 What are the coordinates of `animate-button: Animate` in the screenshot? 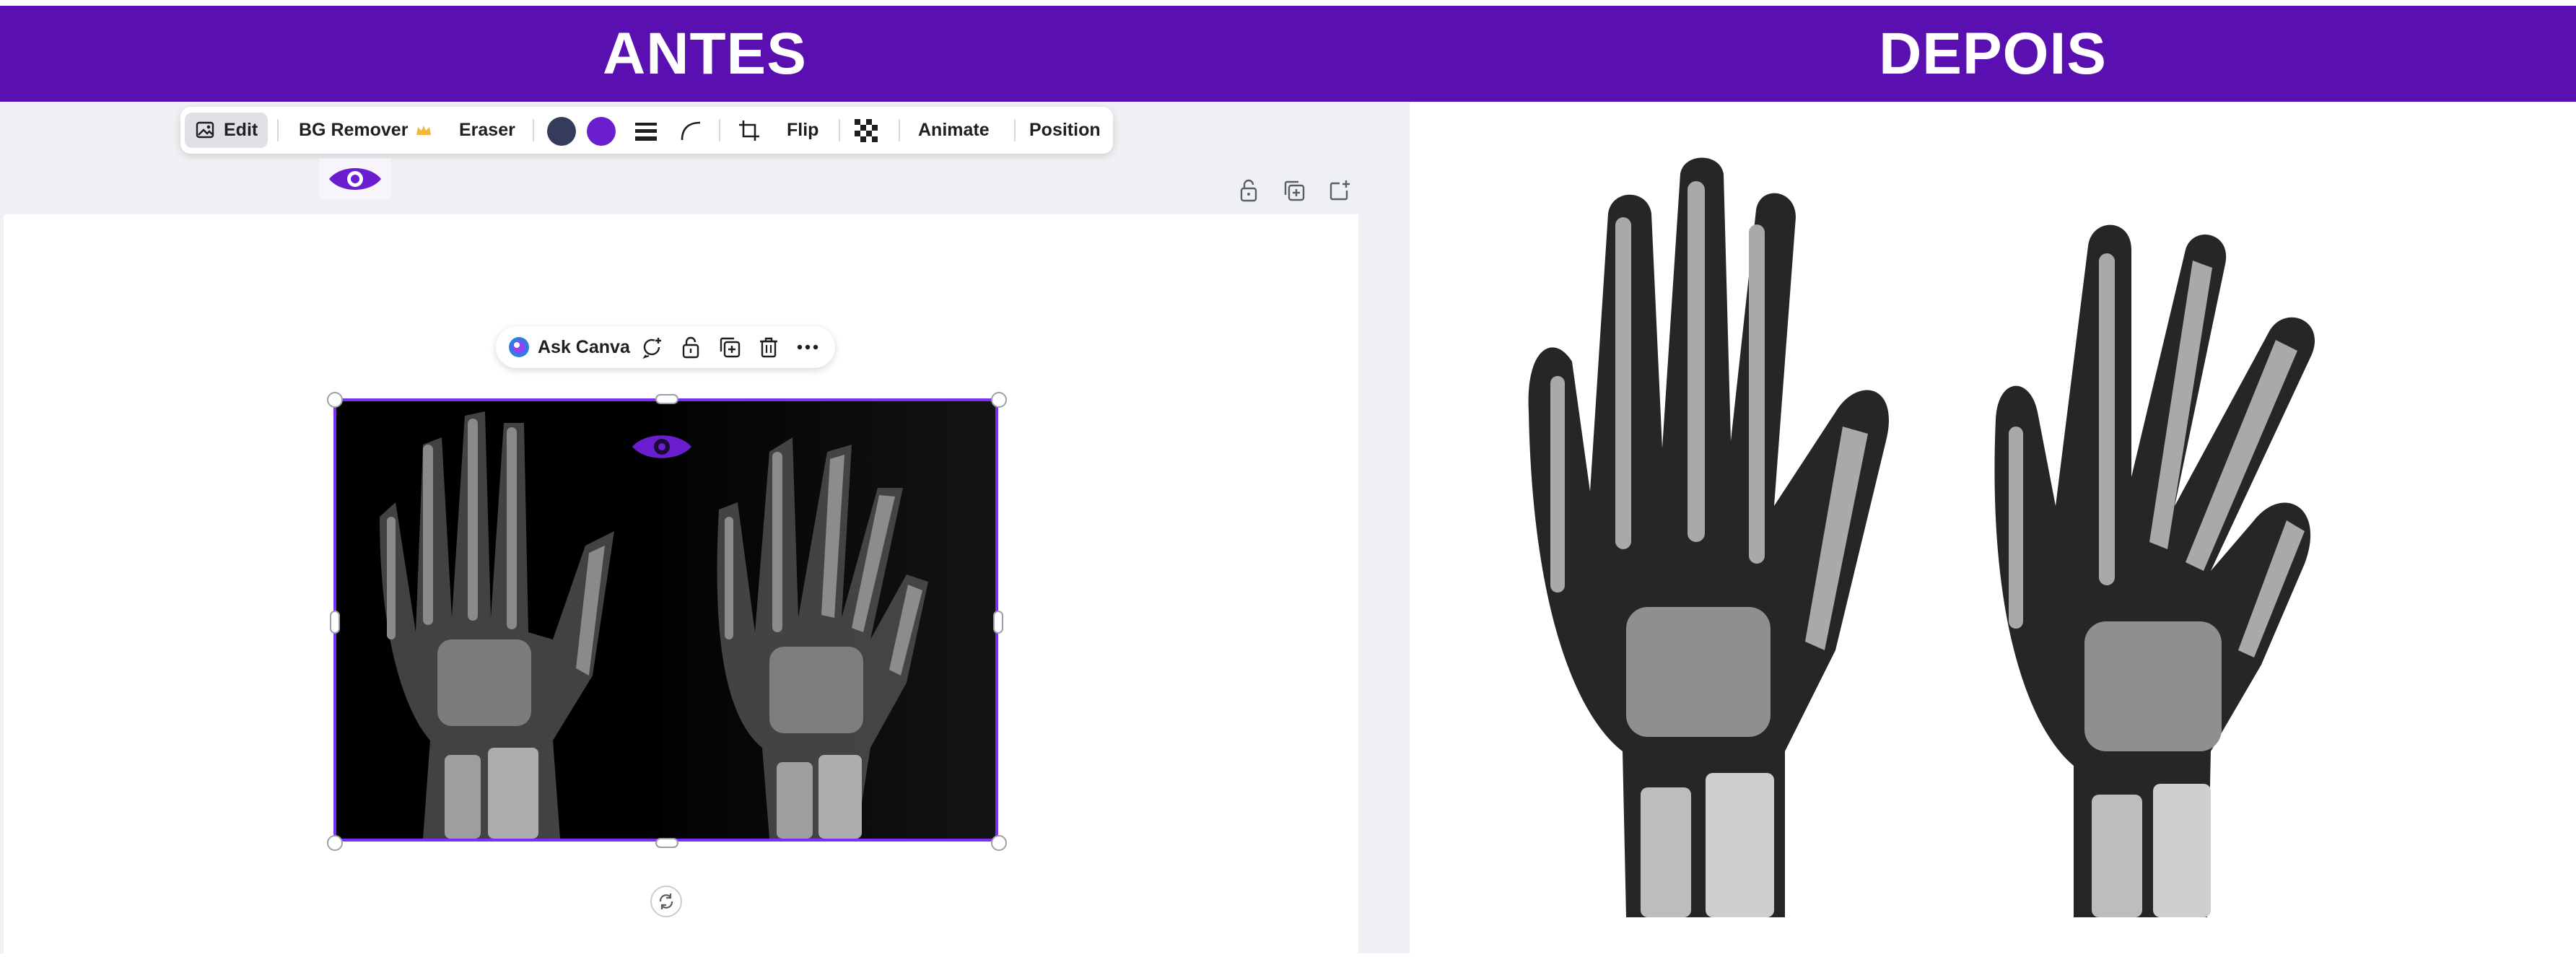 It's located at (954, 130).